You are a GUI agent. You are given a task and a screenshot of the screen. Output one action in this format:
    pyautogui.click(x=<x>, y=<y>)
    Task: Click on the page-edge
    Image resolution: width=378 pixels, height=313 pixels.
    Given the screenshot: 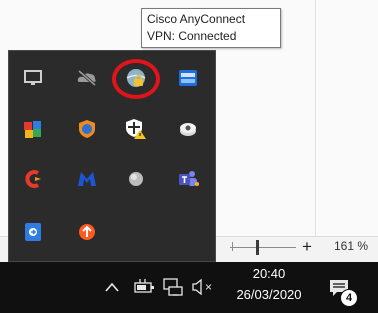 What is the action you would take?
    pyautogui.click(x=315, y=118)
    